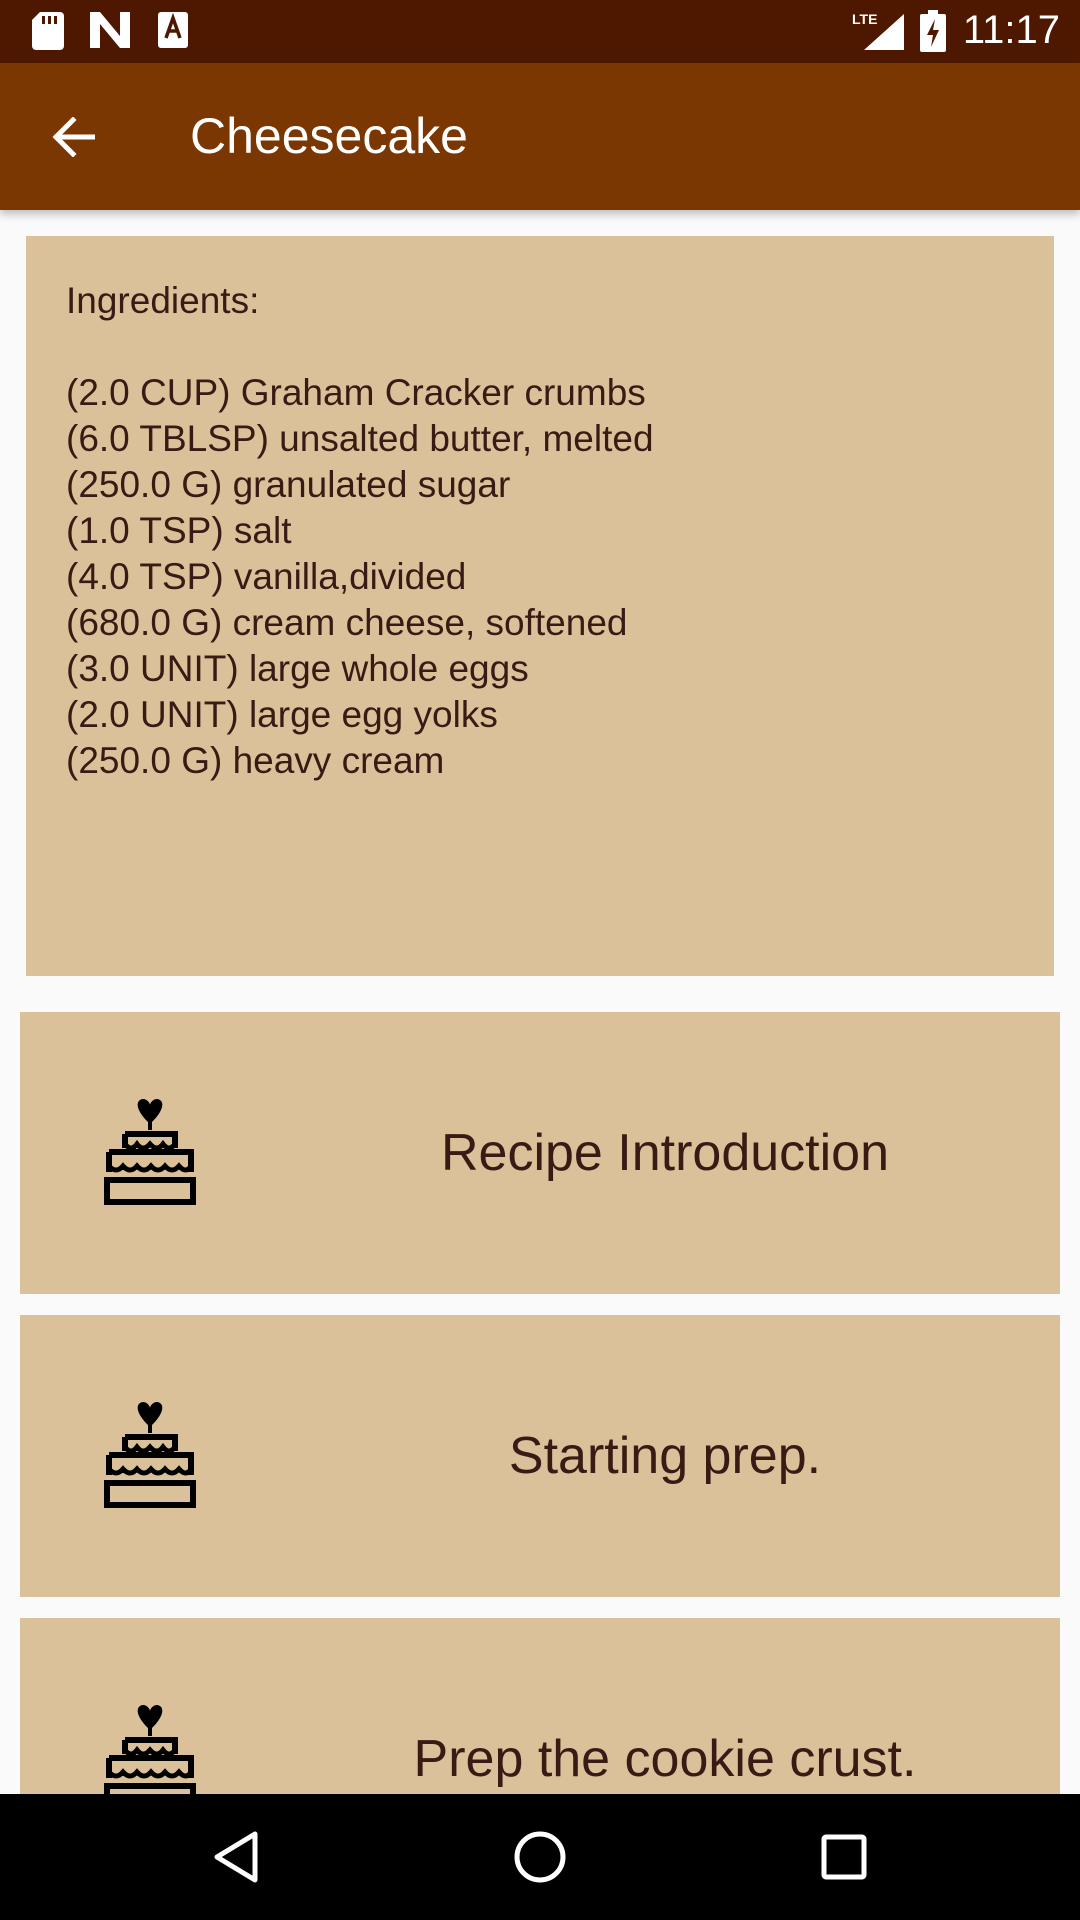 The image size is (1080, 1920). I want to click on ingredient-item: (6.0 TBLSP) unsalted butter, melted, so click(360, 438).